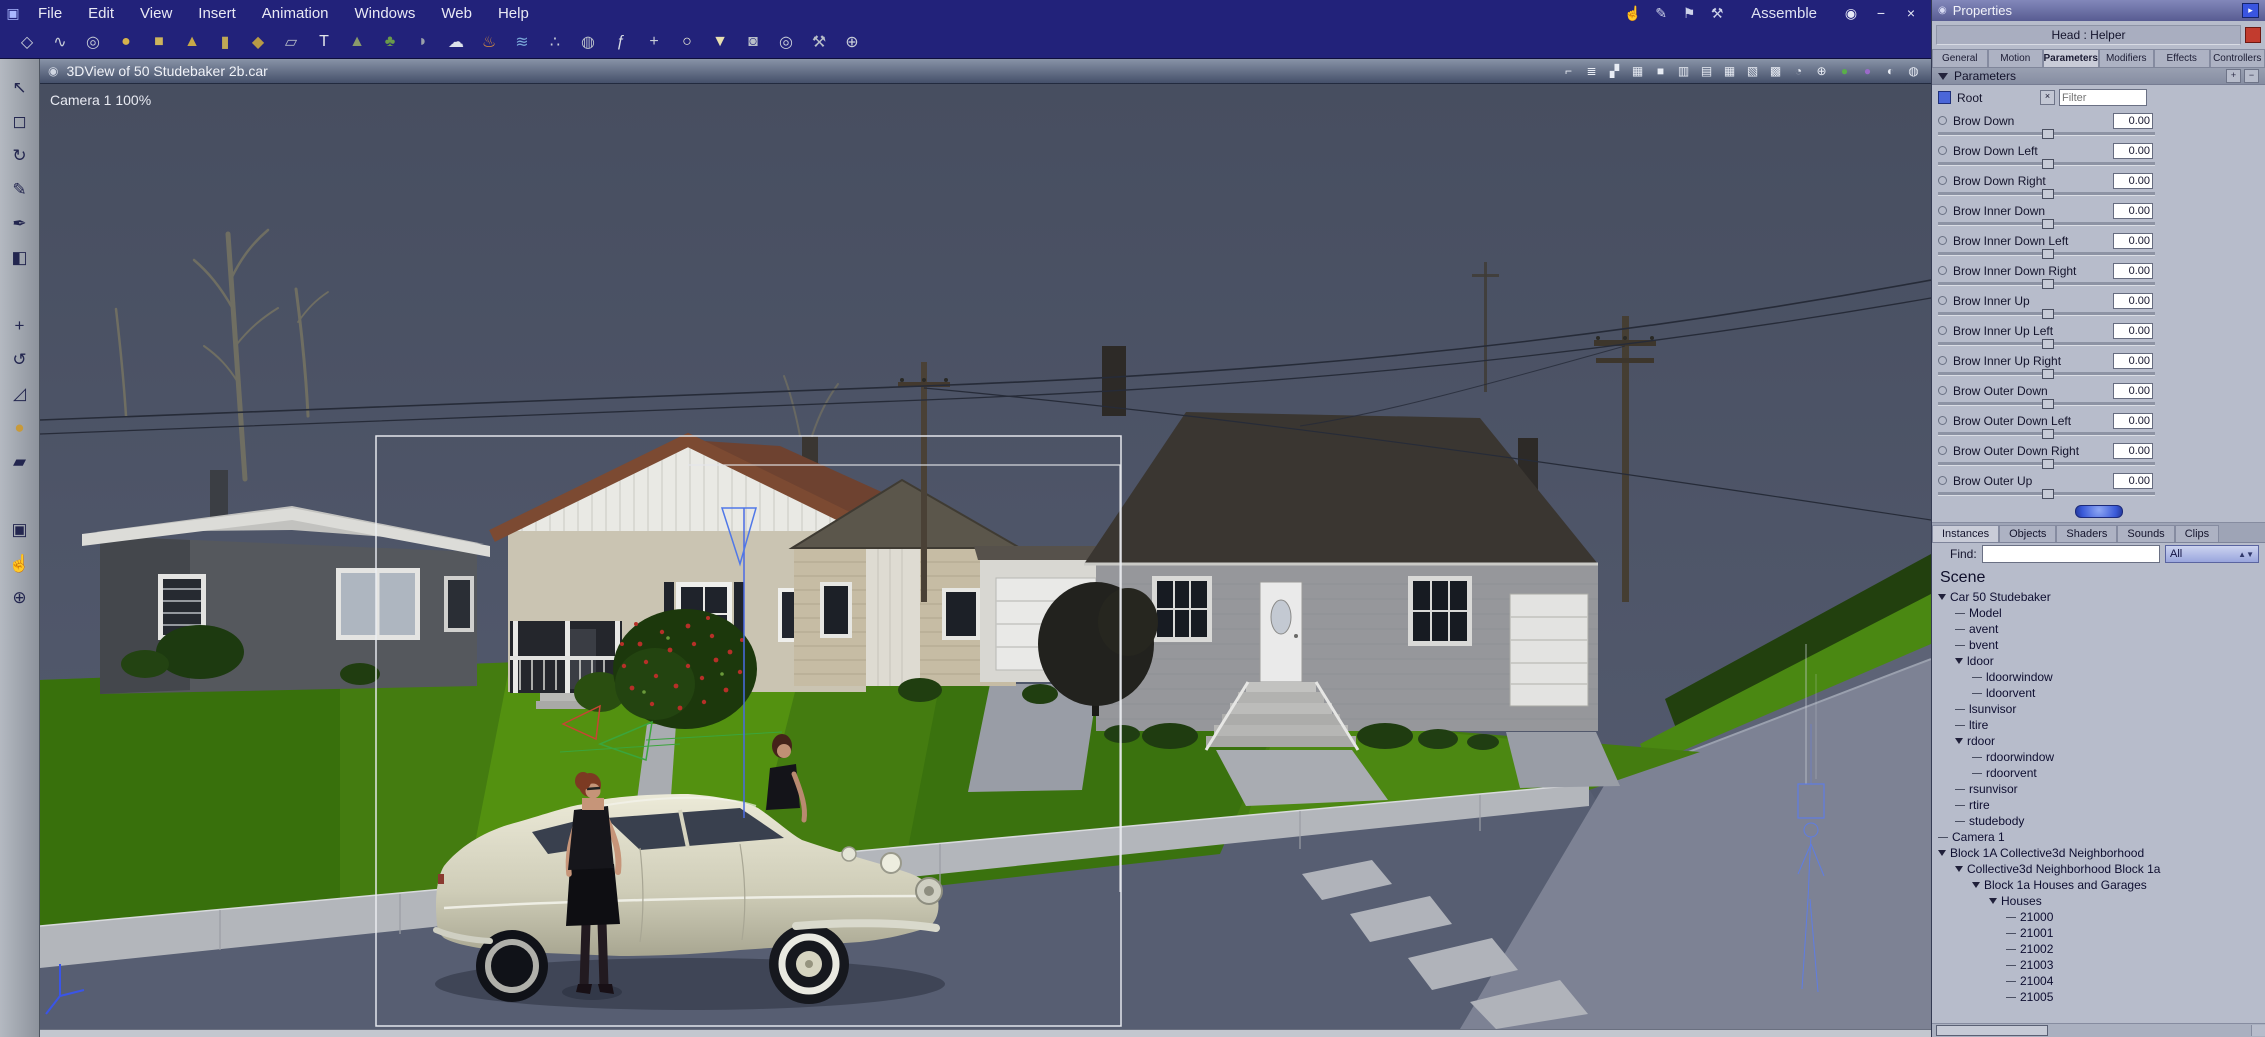 The width and height of the screenshot is (2265, 1037). I want to click on scene-tree-item: Model, so click(2098, 613).